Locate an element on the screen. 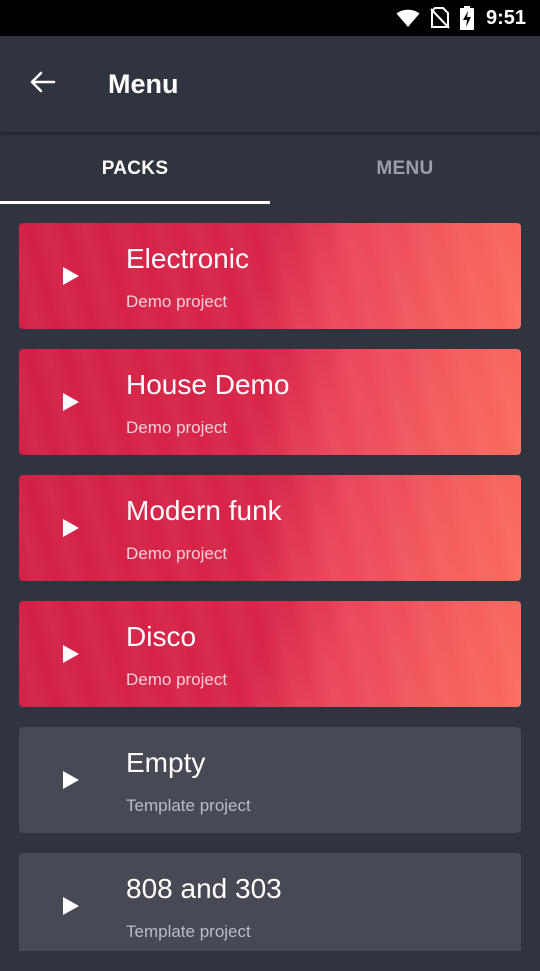 The width and height of the screenshot is (540, 971). project-card-empty: Empty Template project is located at coordinates (270, 780).